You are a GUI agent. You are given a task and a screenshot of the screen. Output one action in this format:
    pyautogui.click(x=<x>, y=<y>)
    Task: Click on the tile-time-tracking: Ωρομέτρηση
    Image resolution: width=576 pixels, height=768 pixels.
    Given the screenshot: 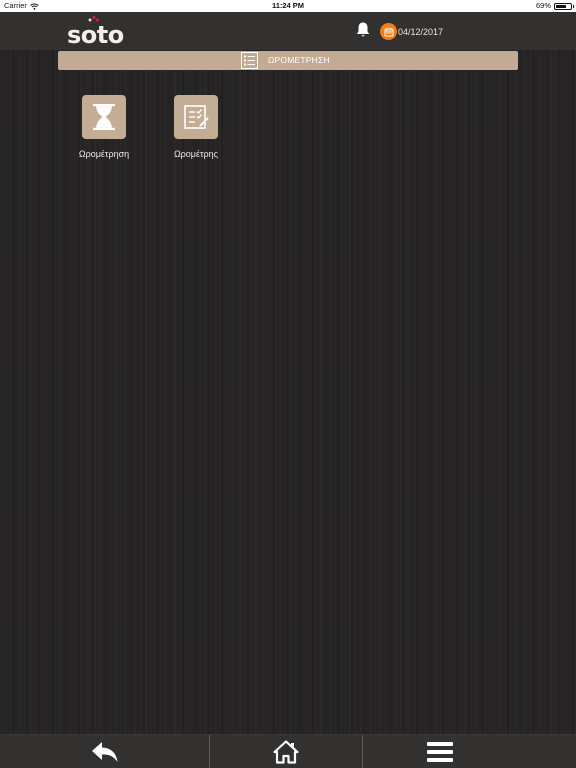 What is the action you would take?
    pyautogui.click(x=104, y=132)
    